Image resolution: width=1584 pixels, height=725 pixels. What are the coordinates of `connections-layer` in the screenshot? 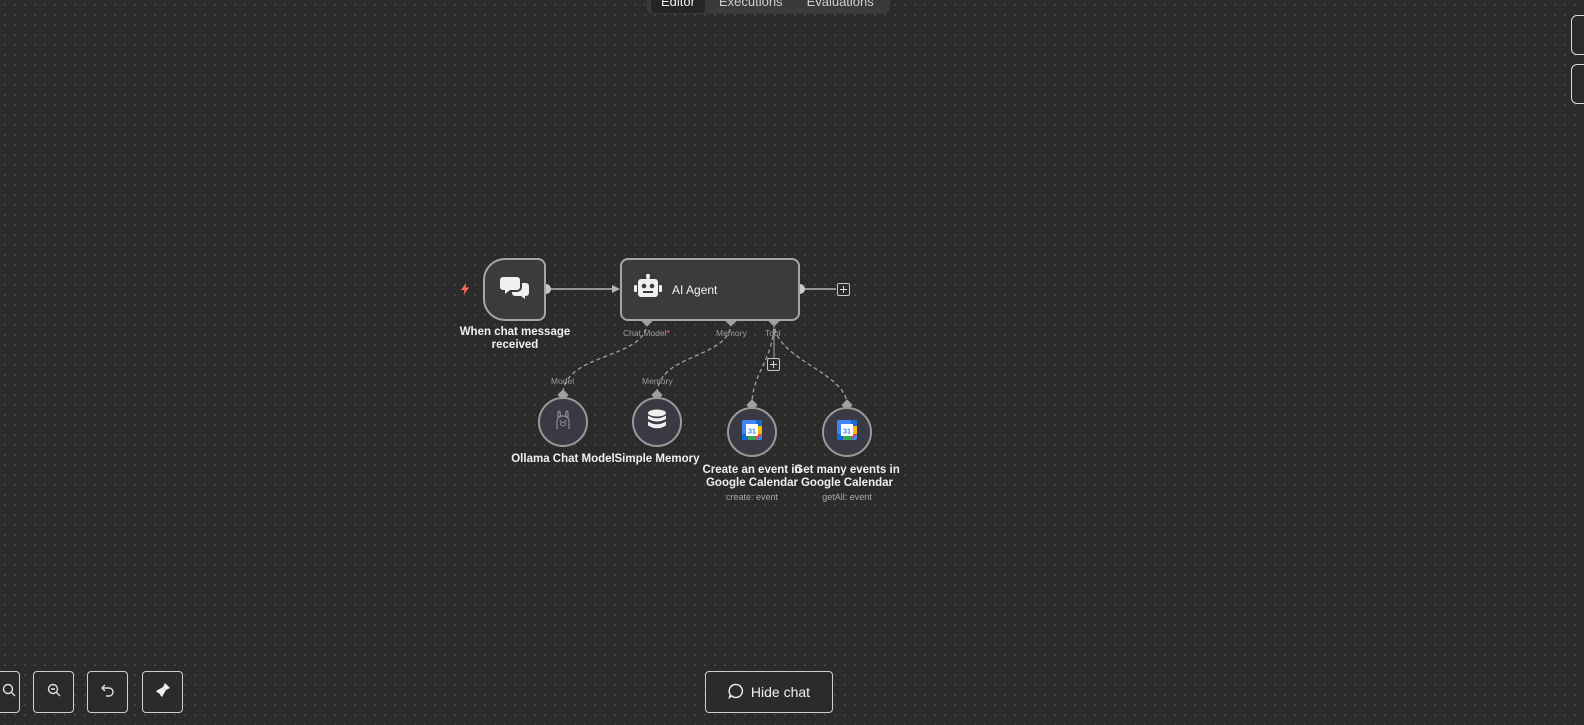 It's located at (697, 347).